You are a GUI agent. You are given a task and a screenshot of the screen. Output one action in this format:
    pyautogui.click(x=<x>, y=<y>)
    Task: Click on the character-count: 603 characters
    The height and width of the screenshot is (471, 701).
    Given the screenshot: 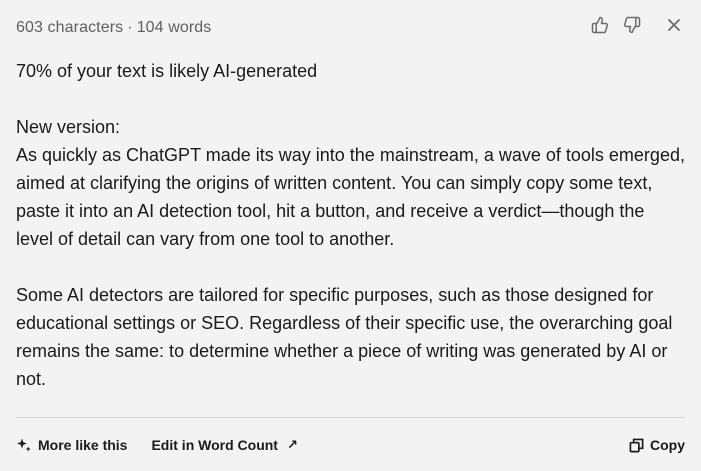 What is the action you would take?
    pyautogui.click(x=70, y=27)
    